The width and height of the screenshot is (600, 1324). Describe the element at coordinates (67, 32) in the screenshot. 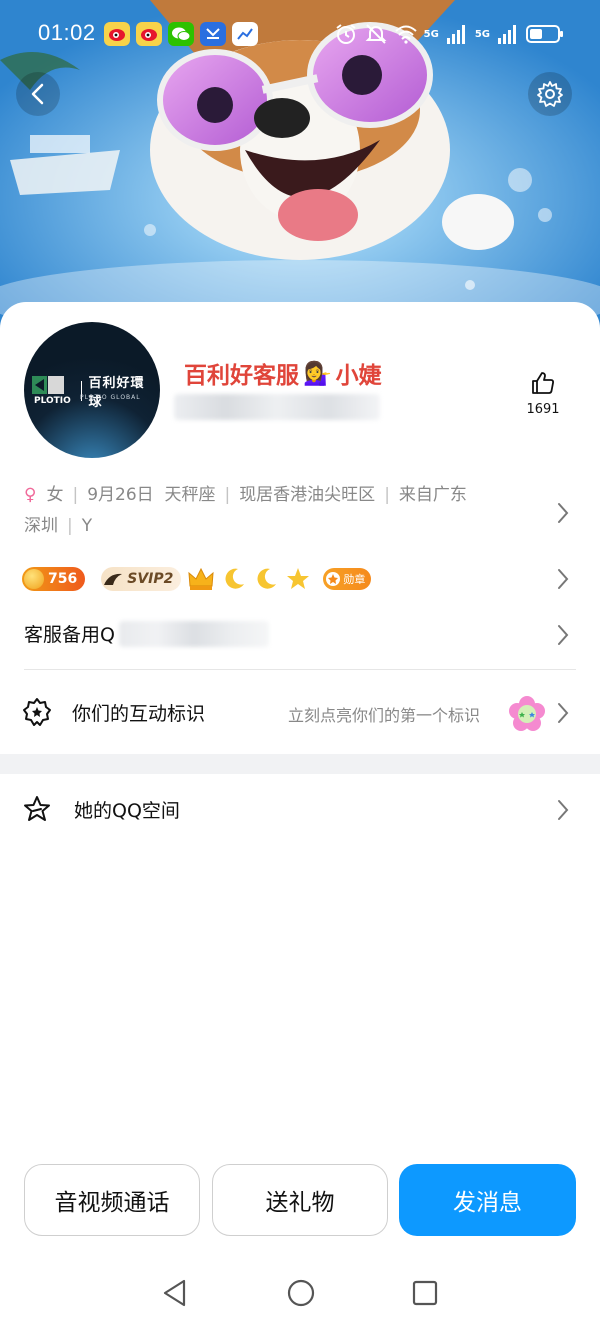

I see `status-time: 01:02` at that location.